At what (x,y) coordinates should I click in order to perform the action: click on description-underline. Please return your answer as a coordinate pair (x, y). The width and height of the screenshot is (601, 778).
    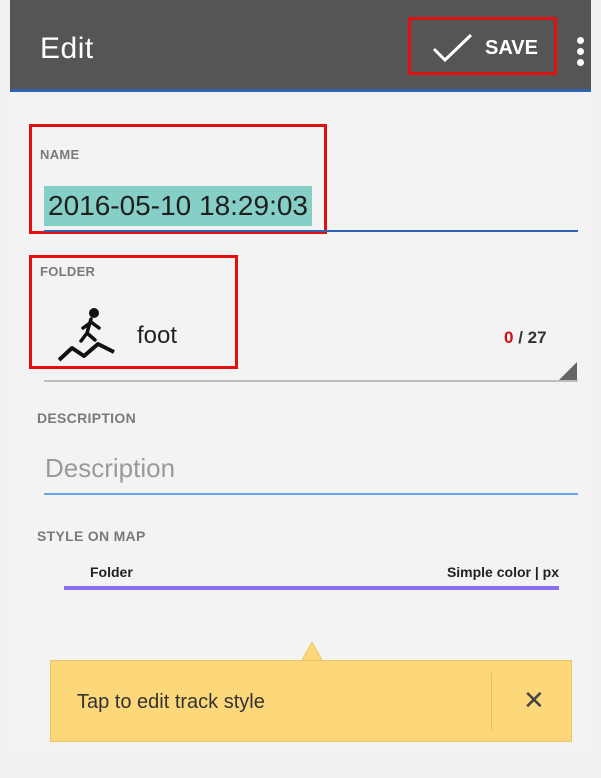
    Looking at the image, I should click on (311, 494).